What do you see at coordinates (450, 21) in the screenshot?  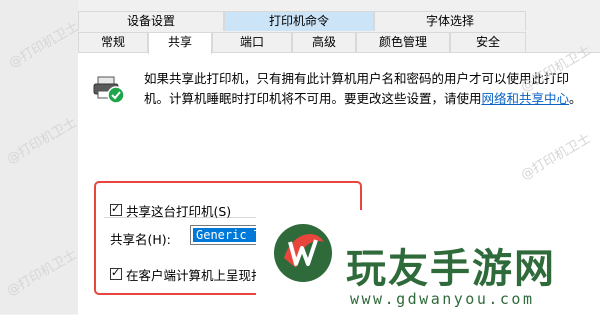 I see `tab-font-selection: 字体选择` at bounding box center [450, 21].